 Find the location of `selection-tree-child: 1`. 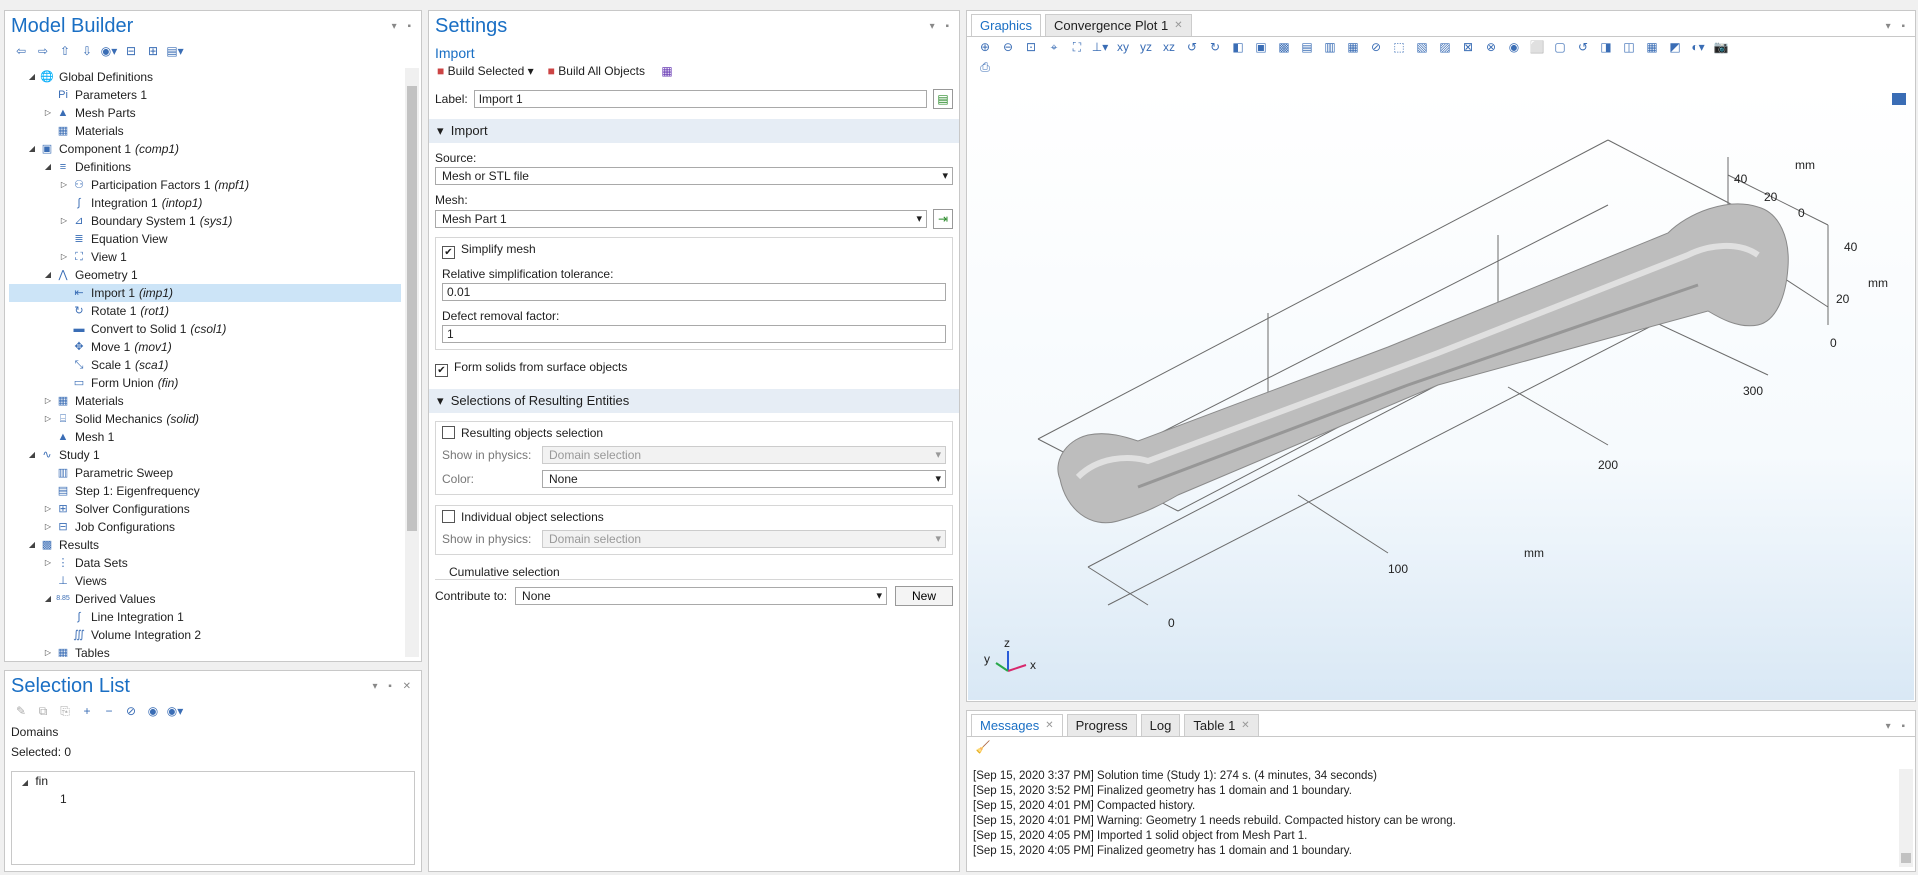

selection-tree-child: 1 is located at coordinates (213, 799).